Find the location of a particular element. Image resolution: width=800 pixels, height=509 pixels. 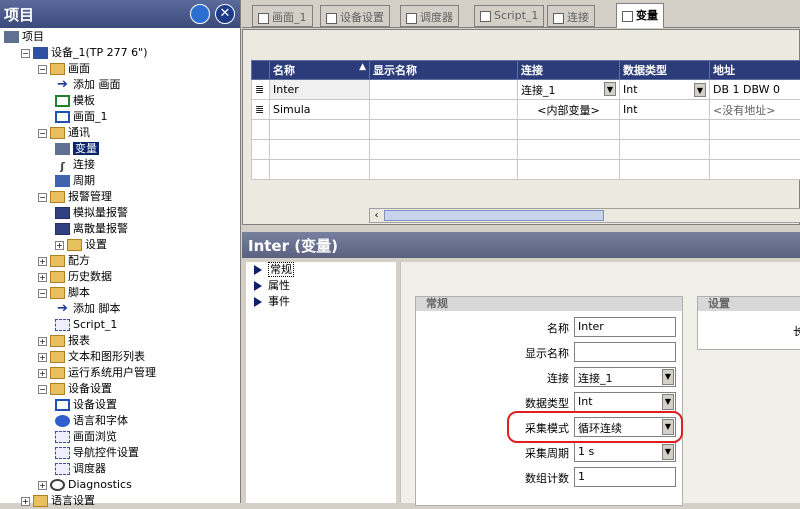

scheduler-icon is located at coordinates (411, 18).